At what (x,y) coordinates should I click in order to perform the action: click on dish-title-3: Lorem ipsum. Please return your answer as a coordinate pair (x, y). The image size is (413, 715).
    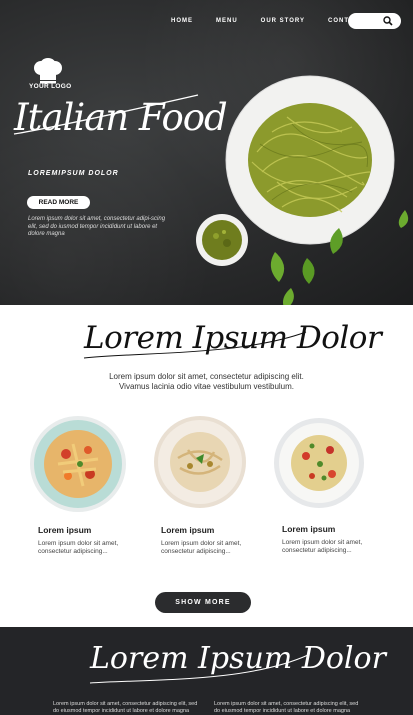
    Looking at the image, I should click on (309, 529).